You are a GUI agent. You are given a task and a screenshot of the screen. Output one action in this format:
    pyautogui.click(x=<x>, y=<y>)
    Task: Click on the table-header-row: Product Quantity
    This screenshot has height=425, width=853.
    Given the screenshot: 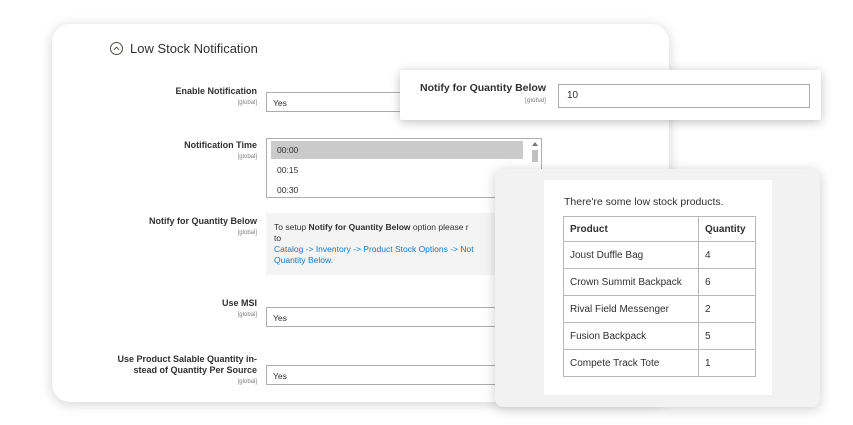 What is the action you would take?
    pyautogui.click(x=659, y=229)
    